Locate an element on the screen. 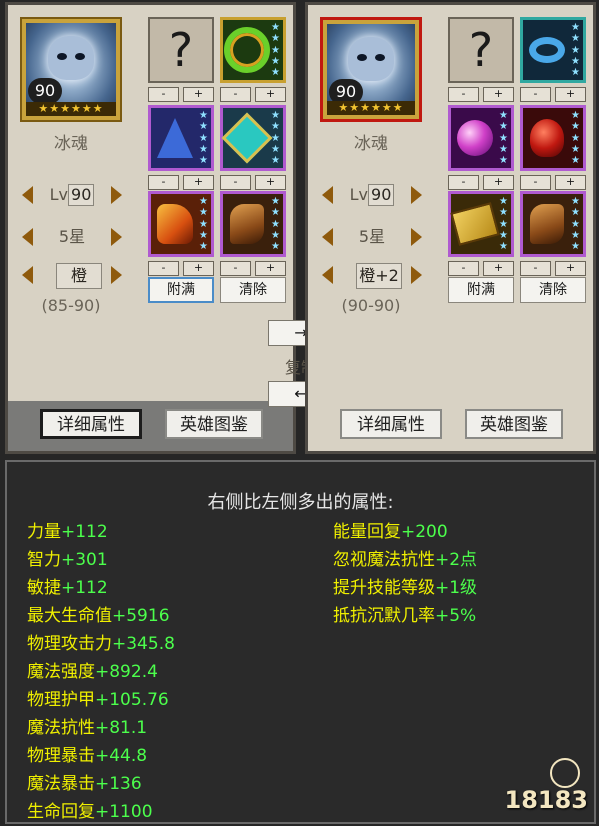 This screenshot has height=826, width=599. slot-2-stepper: - + is located at coordinates (253, 94).